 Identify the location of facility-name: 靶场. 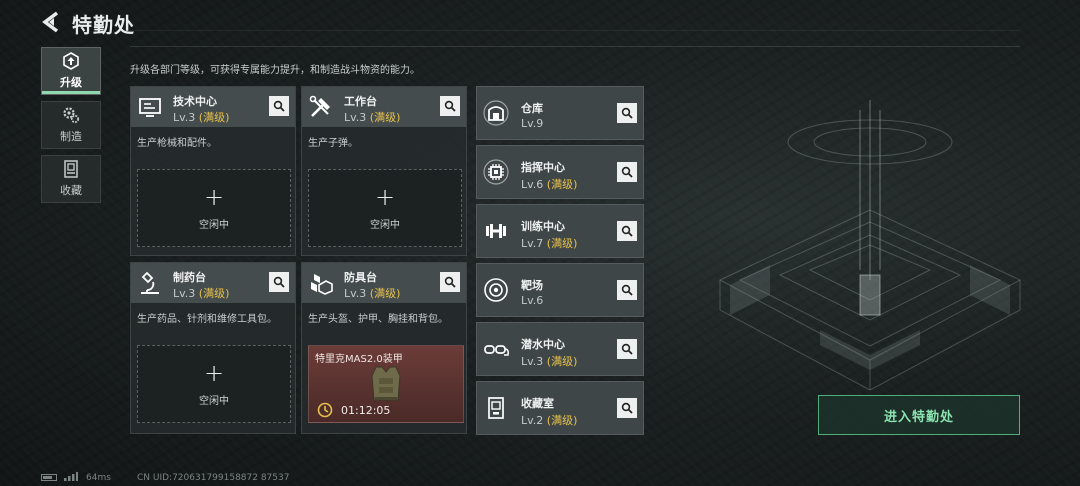
(532, 285).